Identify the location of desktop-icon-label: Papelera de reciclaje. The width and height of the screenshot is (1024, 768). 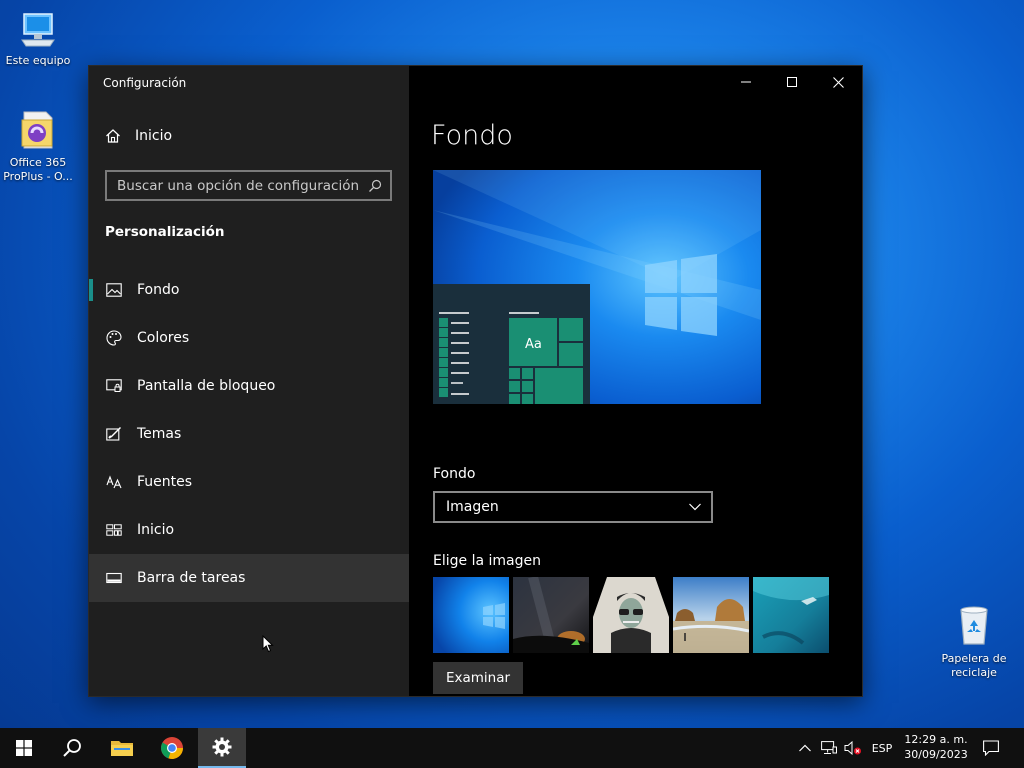
(974, 665).